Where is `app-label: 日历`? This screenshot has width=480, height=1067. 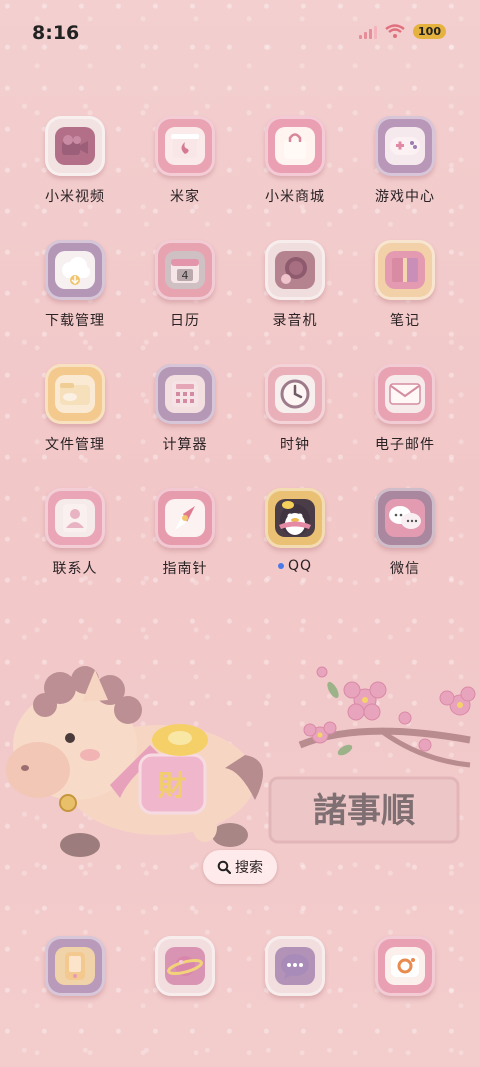
app-label: 日历 is located at coordinates (185, 320).